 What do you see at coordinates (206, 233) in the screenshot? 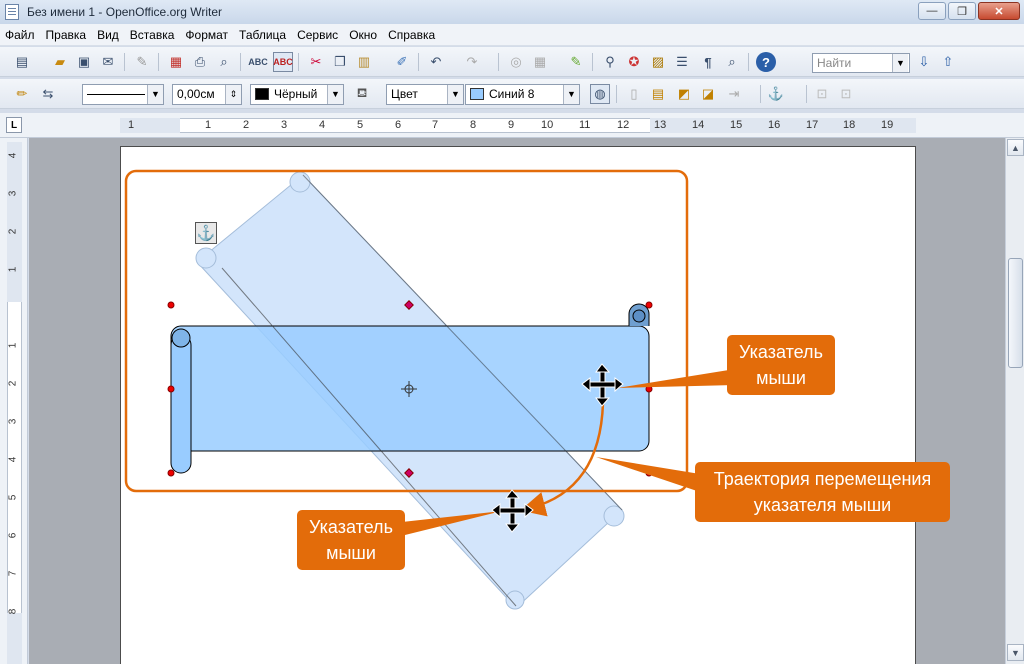
I see `anchor-icon: ⚓` at bounding box center [206, 233].